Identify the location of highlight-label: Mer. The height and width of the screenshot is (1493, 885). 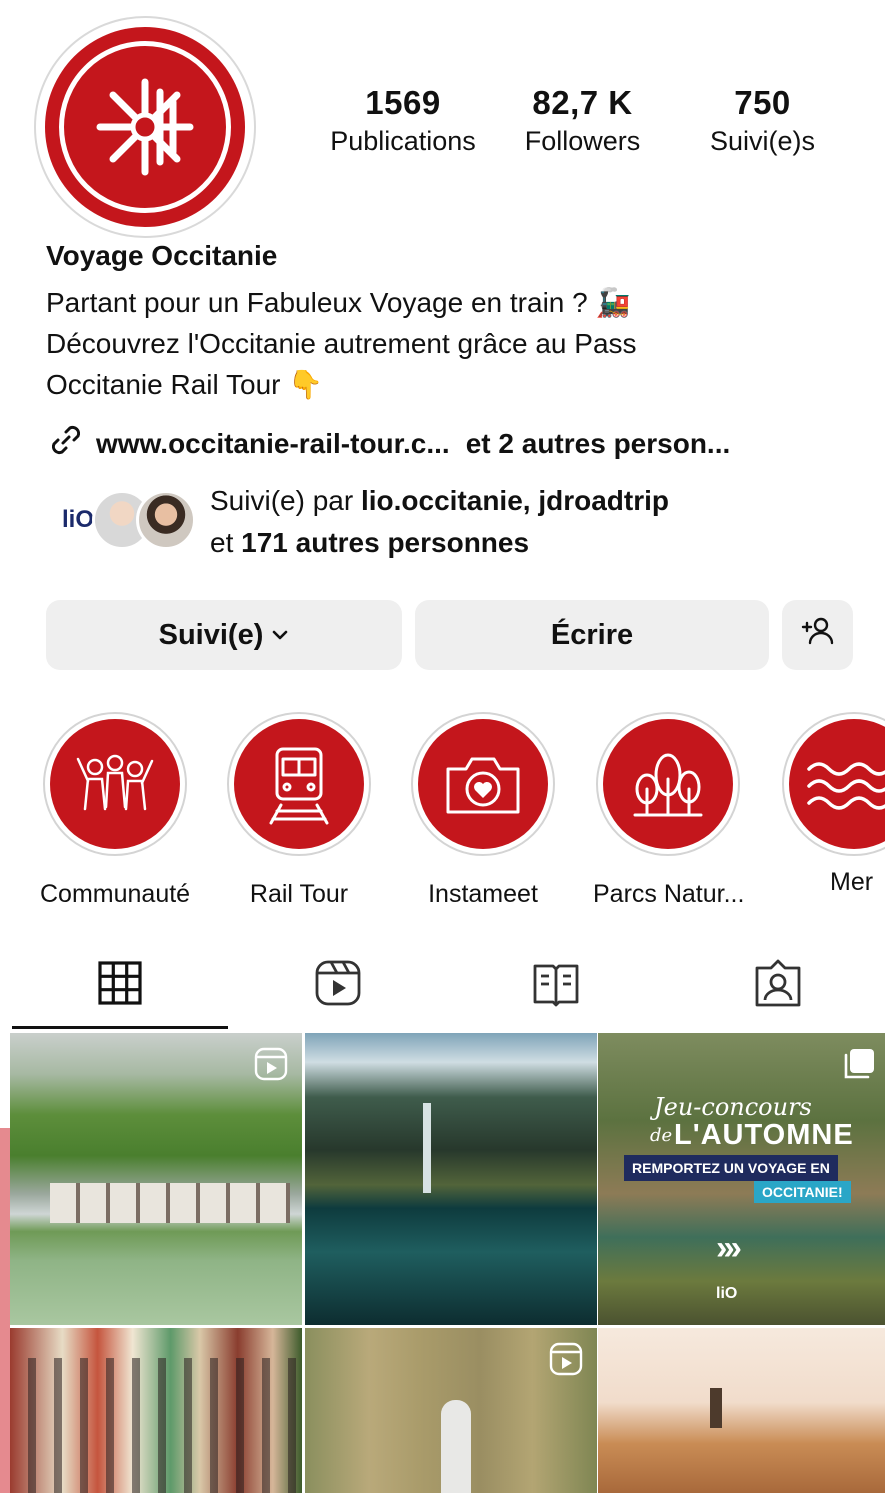
(852, 882).